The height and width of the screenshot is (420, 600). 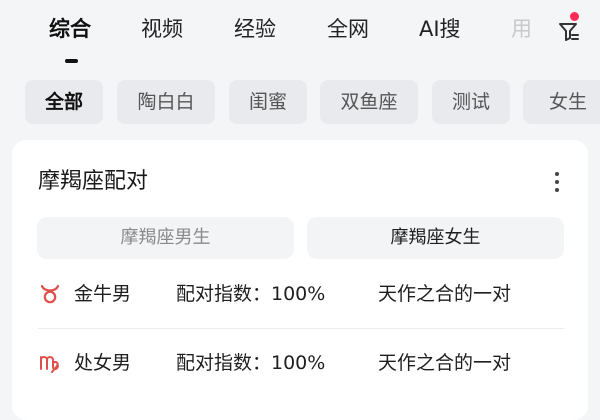 What do you see at coordinates (50, 294) in the screenshot?
I see `taurus-icon` at bounding box center [50, 294].